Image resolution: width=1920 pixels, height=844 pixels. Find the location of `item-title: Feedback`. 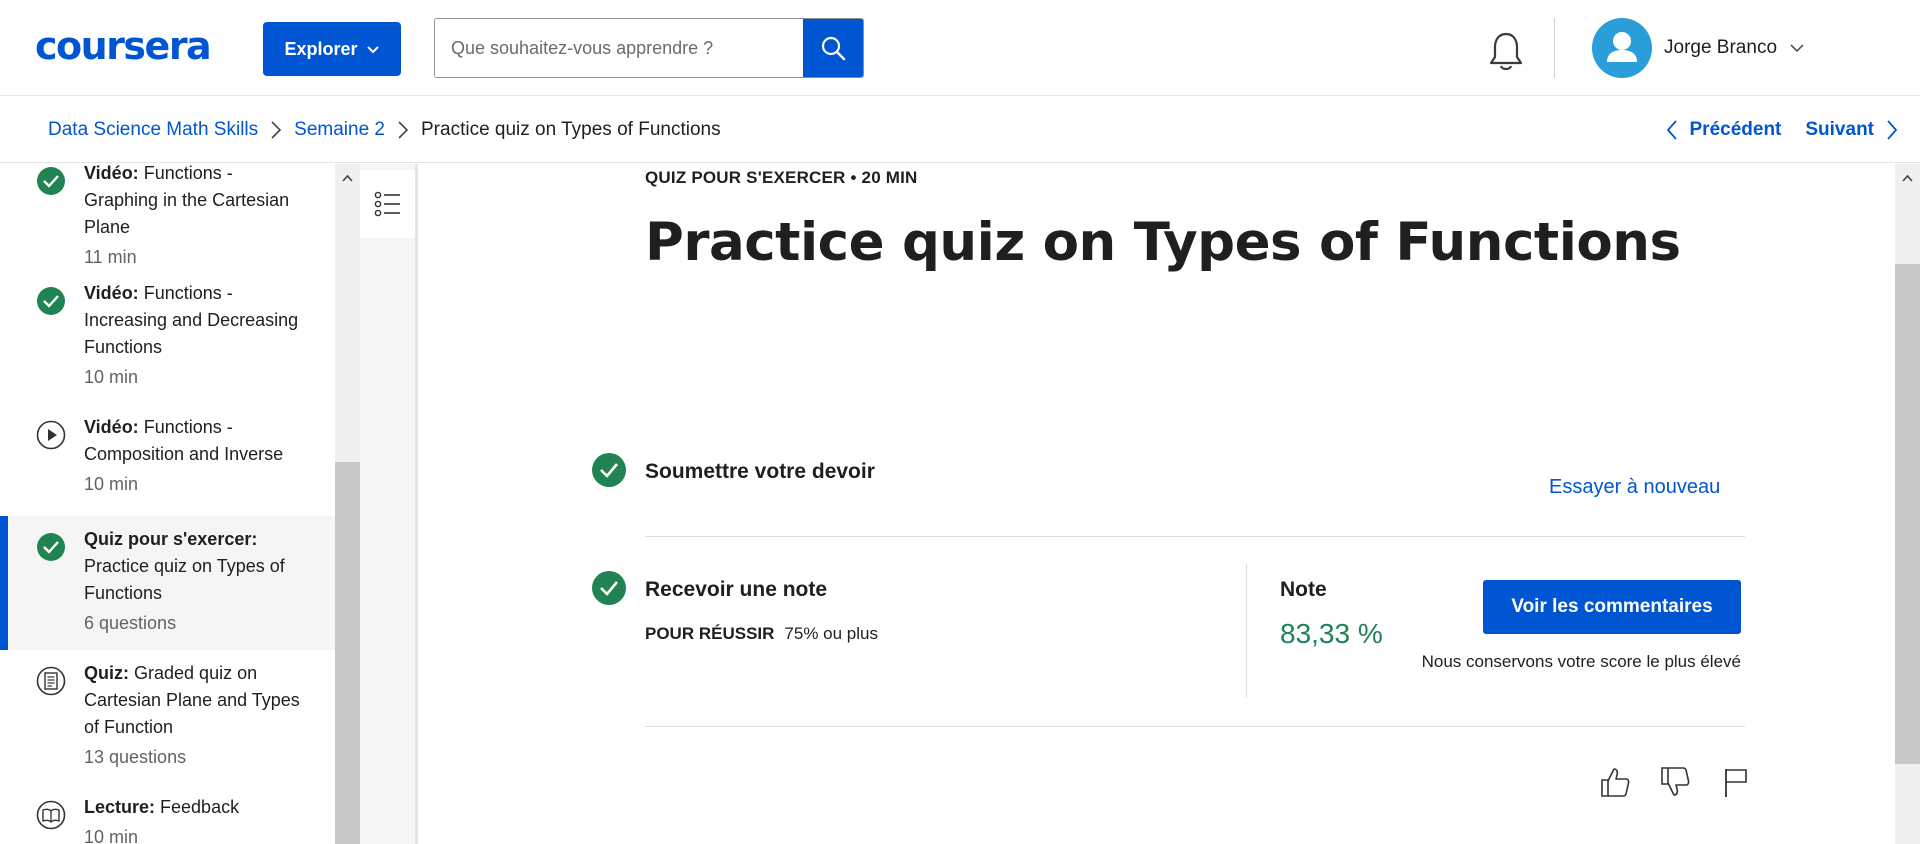

item-title: Feedback is located at coordinates (200, 807).